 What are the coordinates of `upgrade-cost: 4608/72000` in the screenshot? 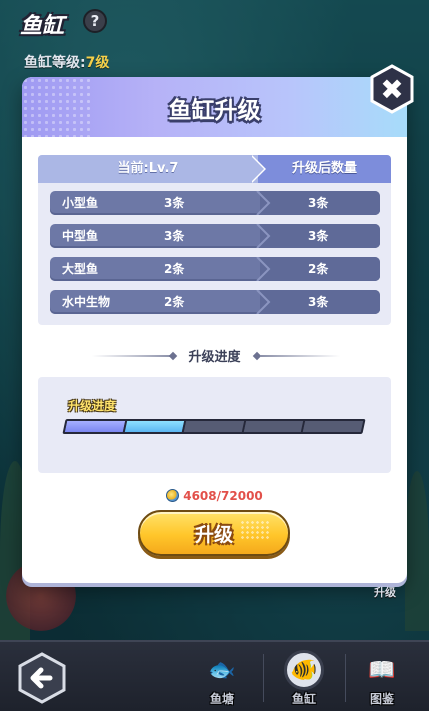 It's located at (214, 499).